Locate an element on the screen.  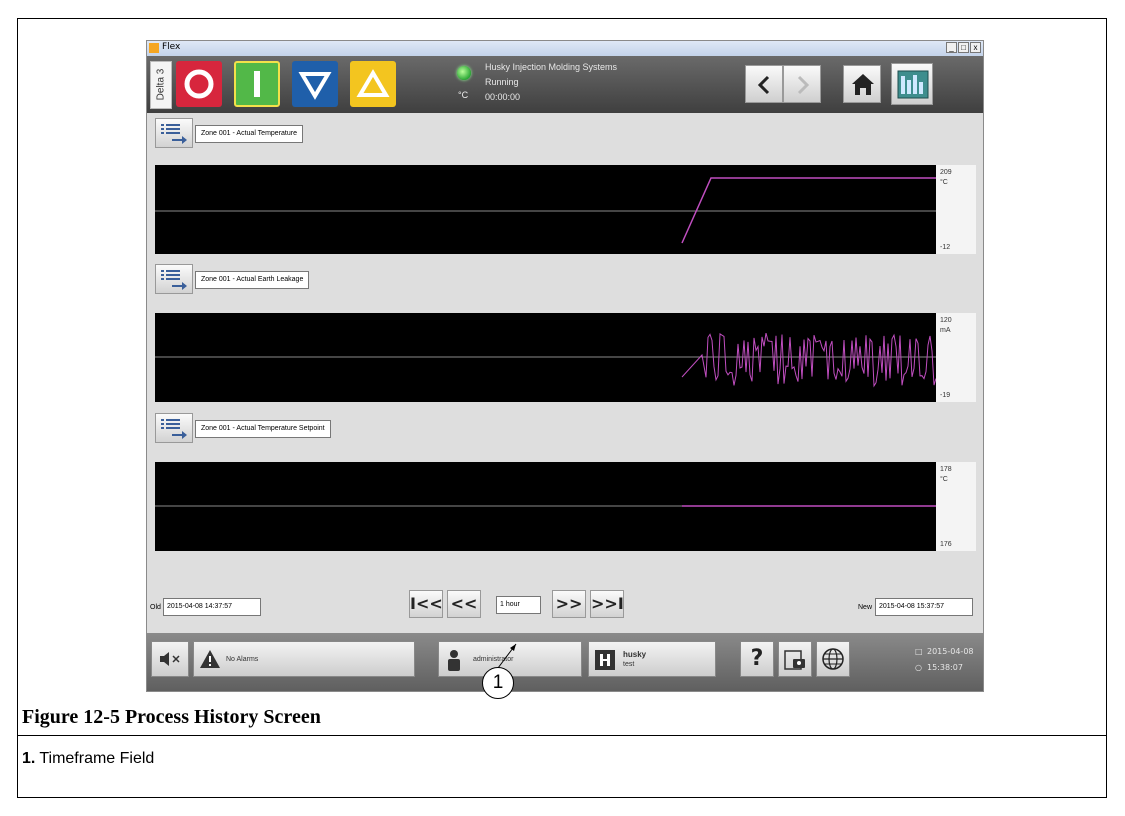
close-button: x is located at coordinates (975, 47).